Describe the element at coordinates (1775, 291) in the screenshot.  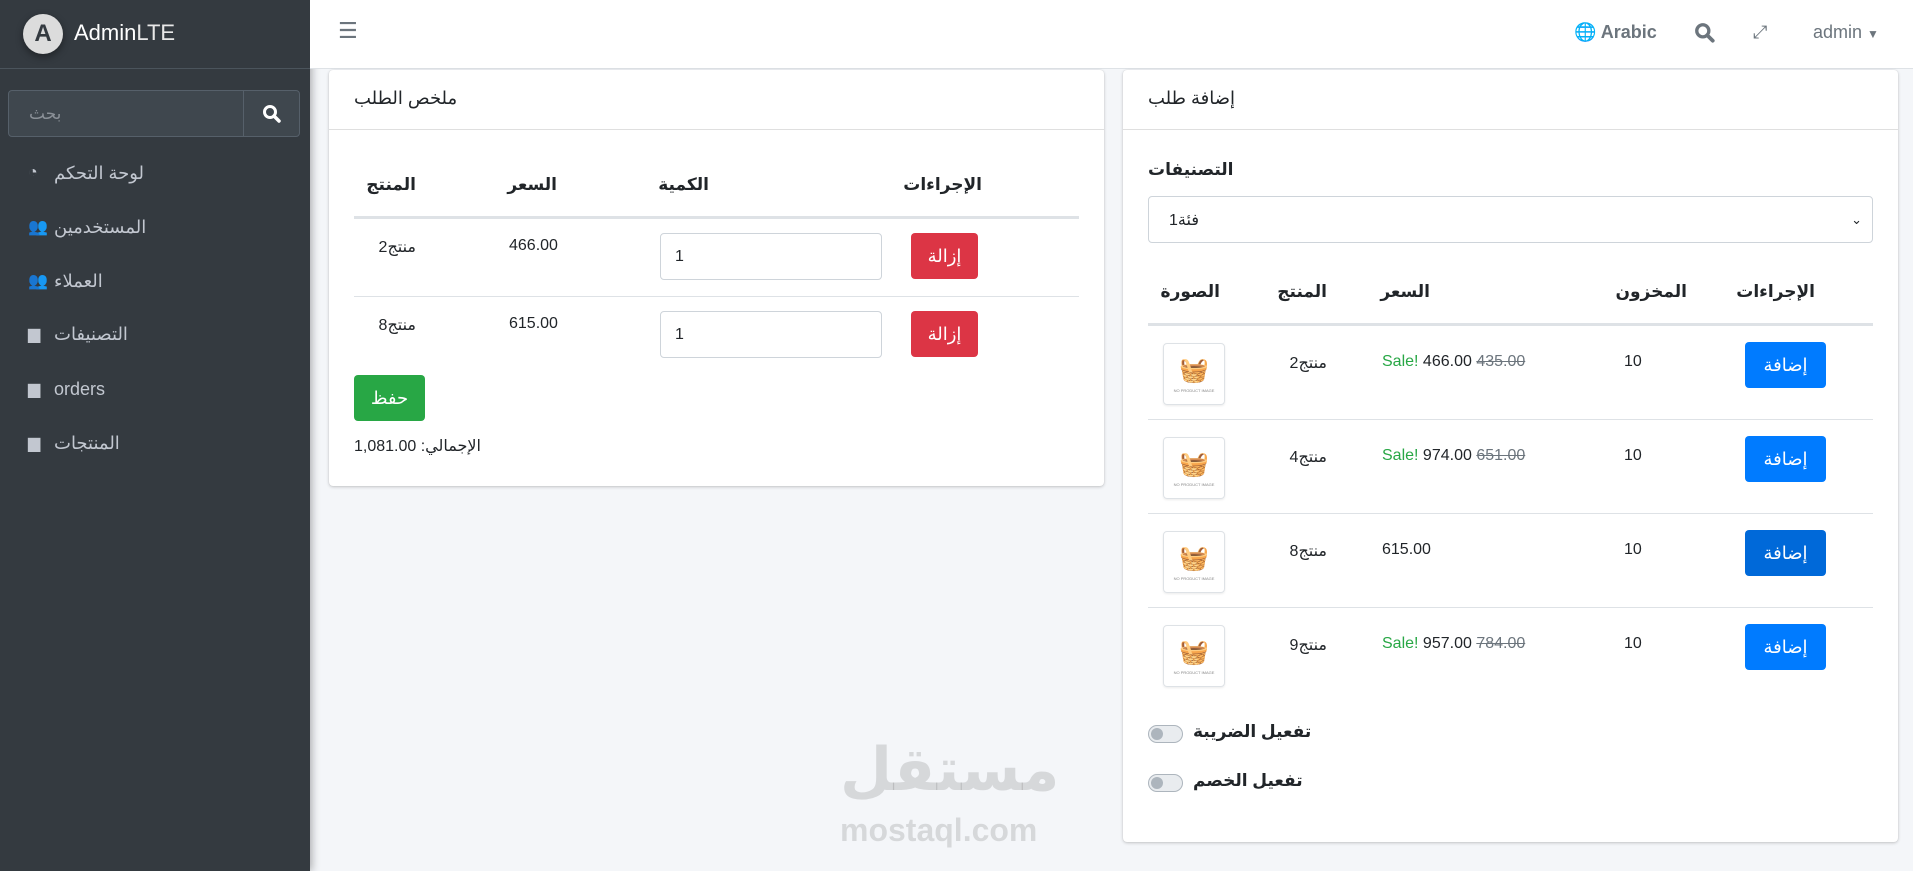
I see `column-header: الإجراءات` at that location.